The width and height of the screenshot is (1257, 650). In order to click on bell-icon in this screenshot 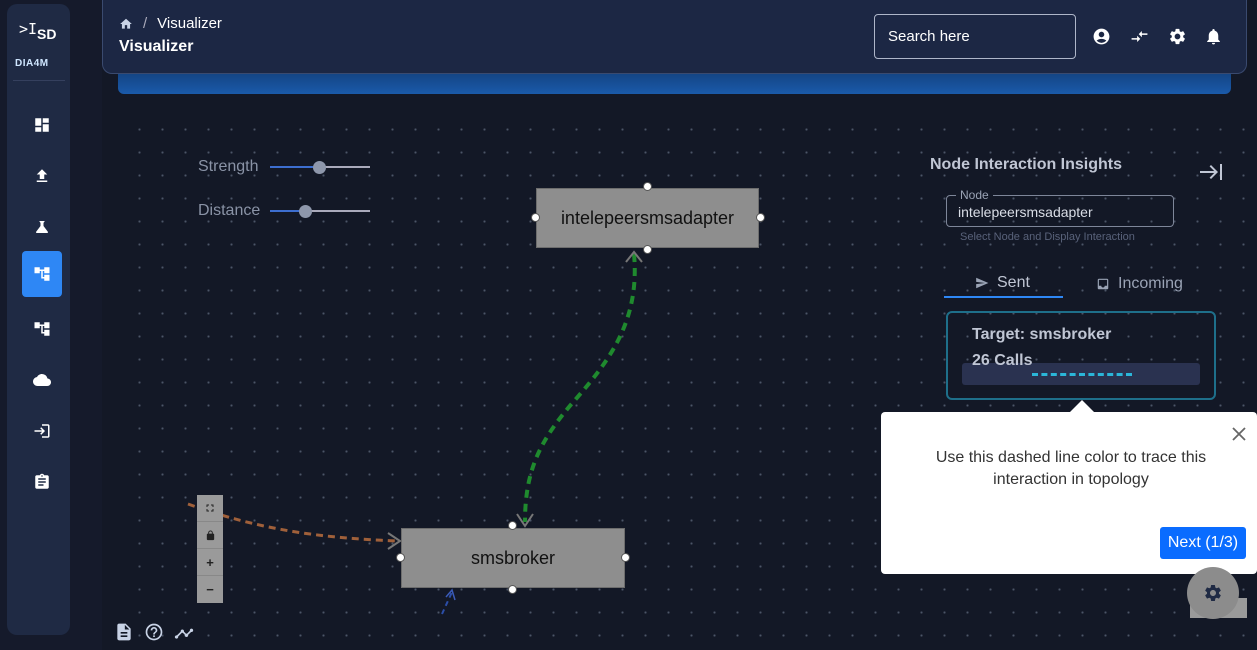, I will do `click(1213, 36)`.